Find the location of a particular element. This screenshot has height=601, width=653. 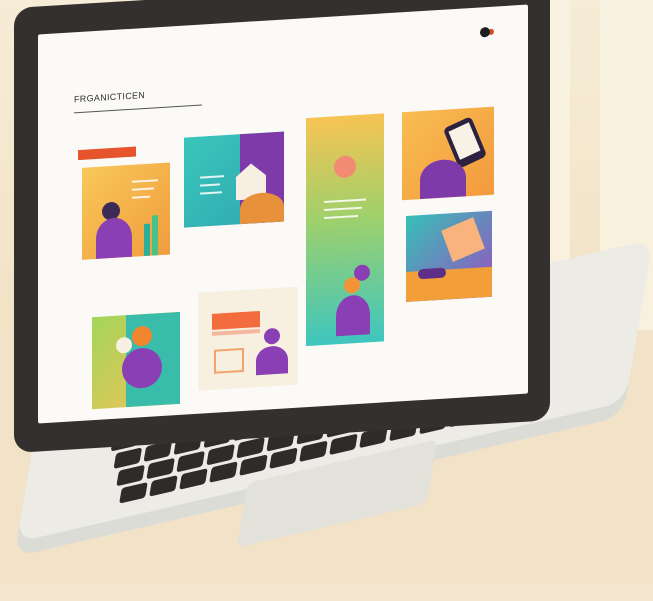

grid-icon is located at coordinates (229, 360).